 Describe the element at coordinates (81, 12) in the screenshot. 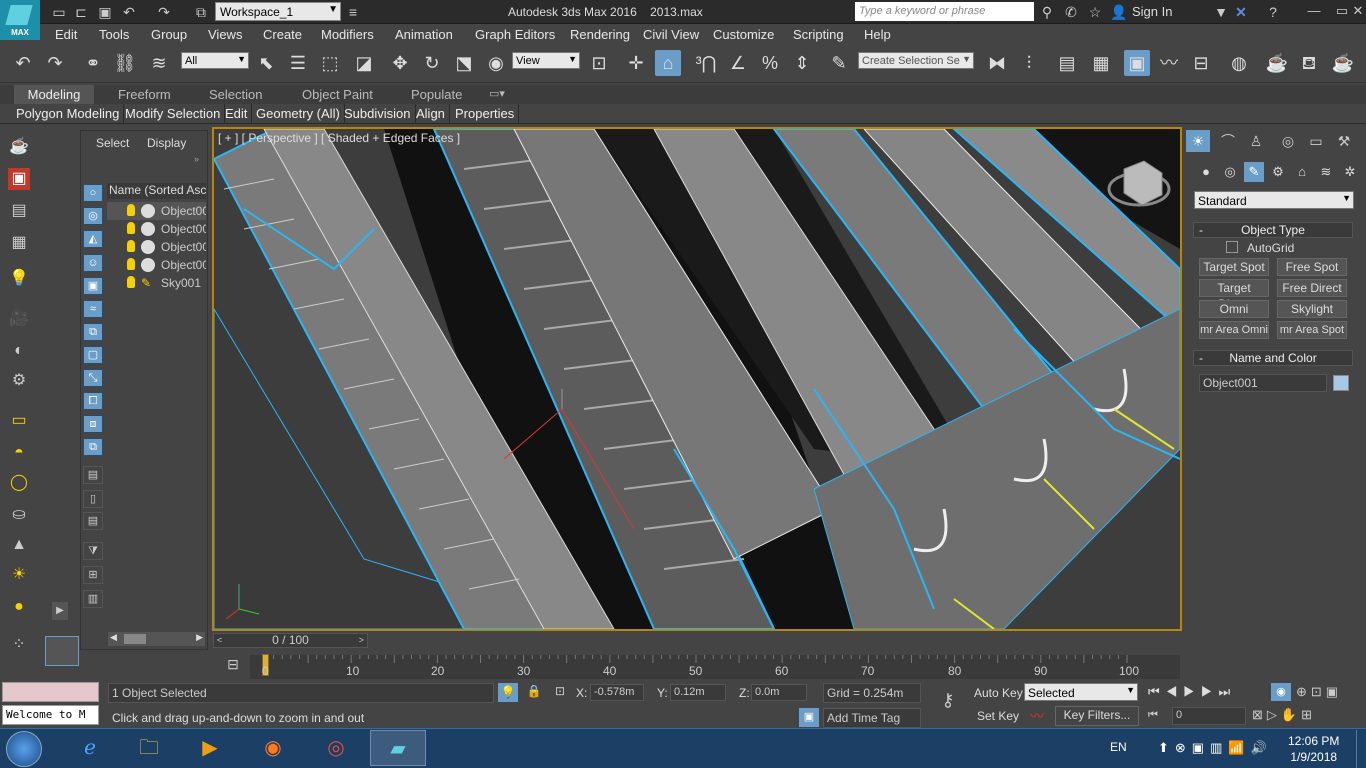

I see `open-file-icon: ⊏` at that location.